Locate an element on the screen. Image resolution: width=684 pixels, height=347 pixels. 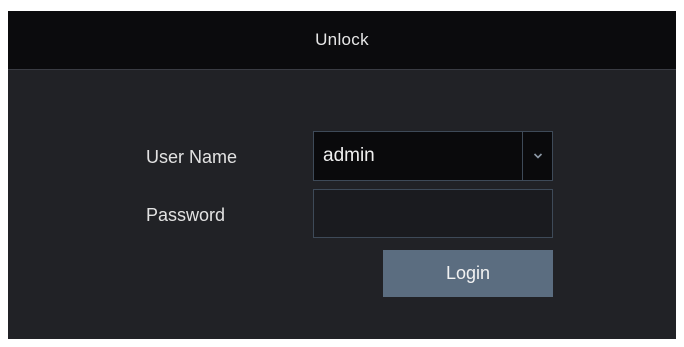
username-label: User Name is located at coordinates (192, 157).